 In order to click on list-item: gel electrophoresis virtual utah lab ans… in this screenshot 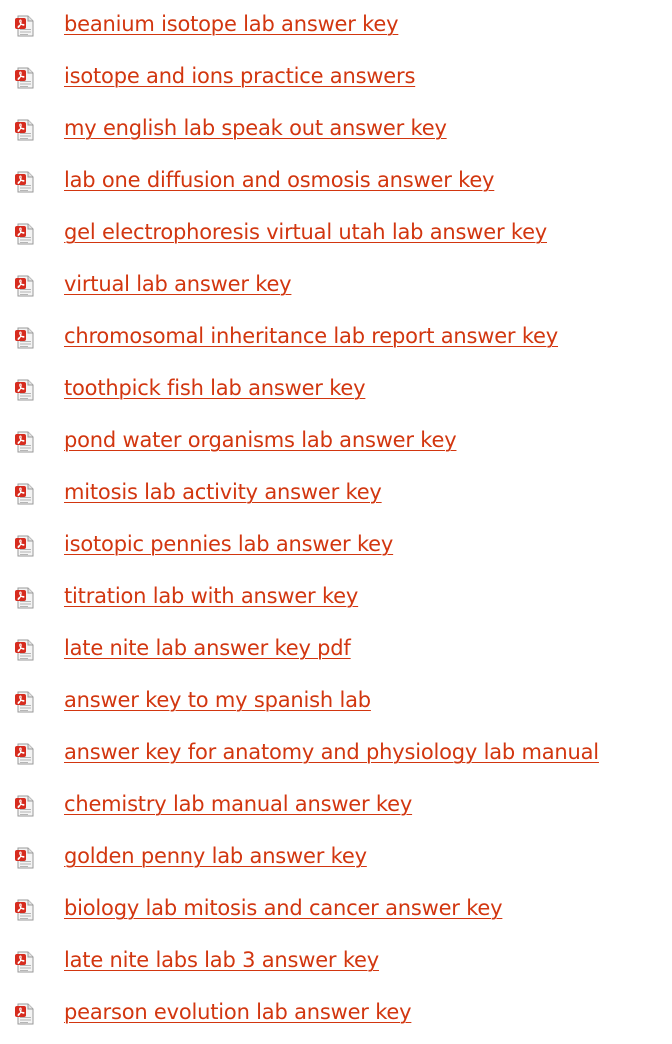, I will do `click(336, 238)`.